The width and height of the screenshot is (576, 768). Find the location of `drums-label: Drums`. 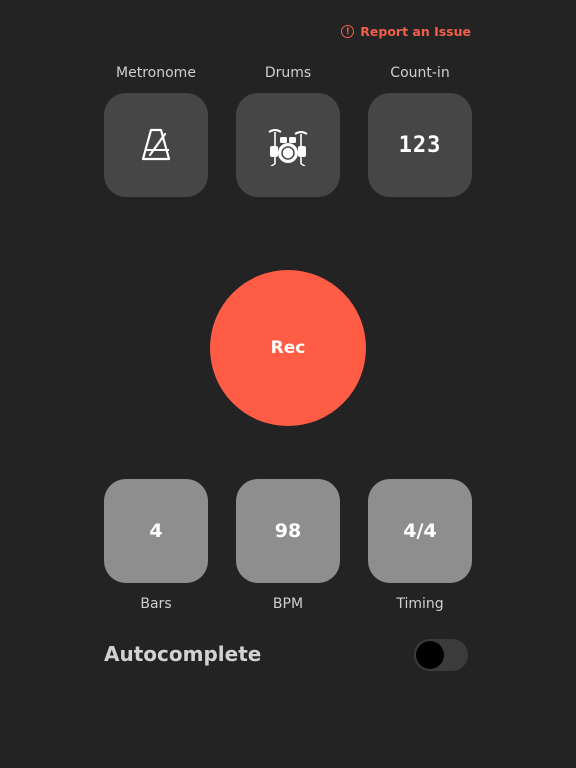

drums-label: Drums is located at coordinates (288, 73).